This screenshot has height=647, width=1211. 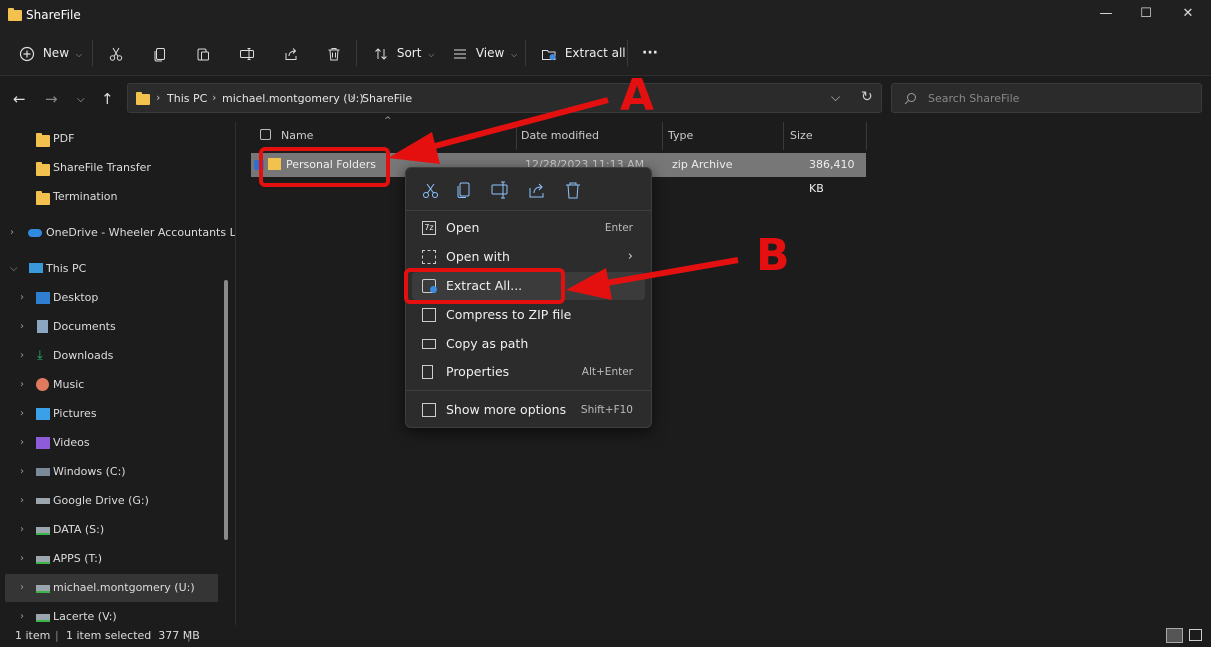 What do you see at coordinates (187, 98) in the screenshot?
I see `breadcrumb-this-pc: This PC` at bounding box center [187, 98].